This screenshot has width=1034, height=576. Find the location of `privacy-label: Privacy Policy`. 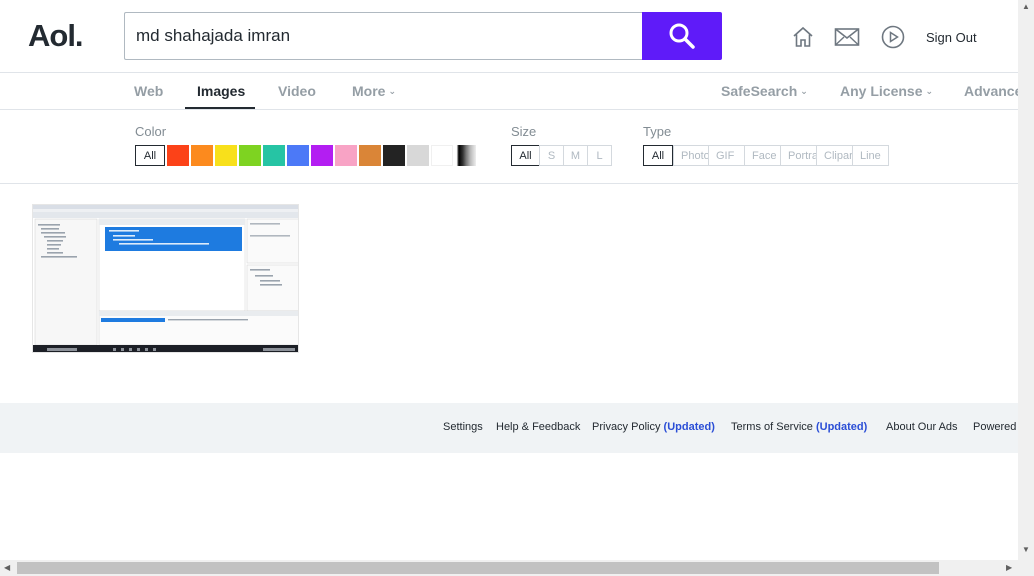

privacy-label: Privacy Policy is located at coordinates (626, 427).